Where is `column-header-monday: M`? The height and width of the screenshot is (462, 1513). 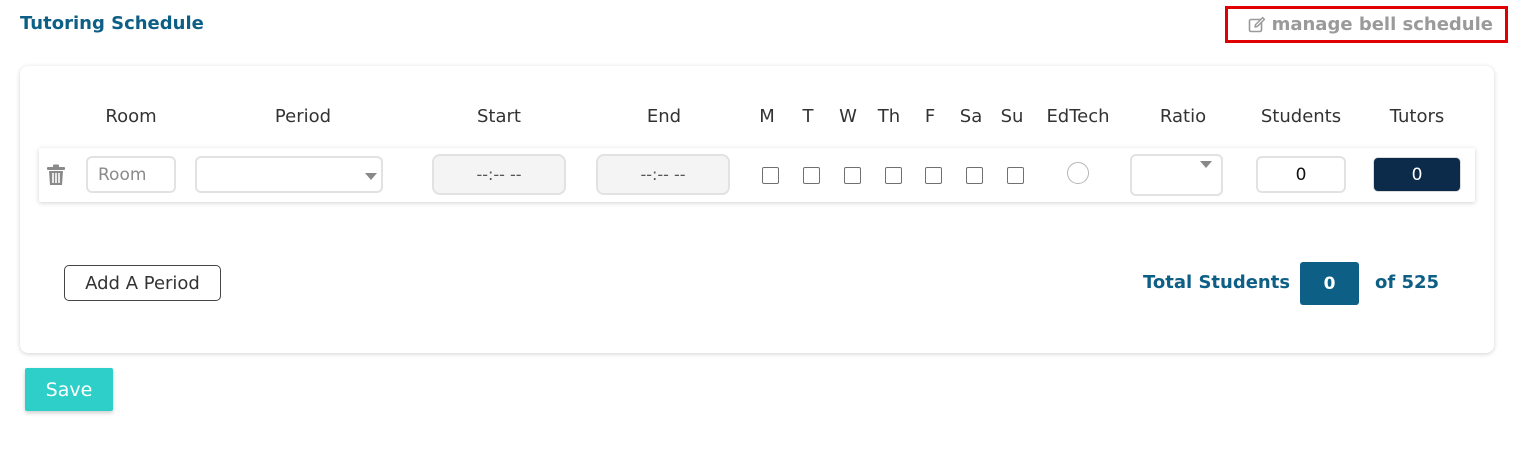
column-header-monday: M is located at coordinates (767, 116).